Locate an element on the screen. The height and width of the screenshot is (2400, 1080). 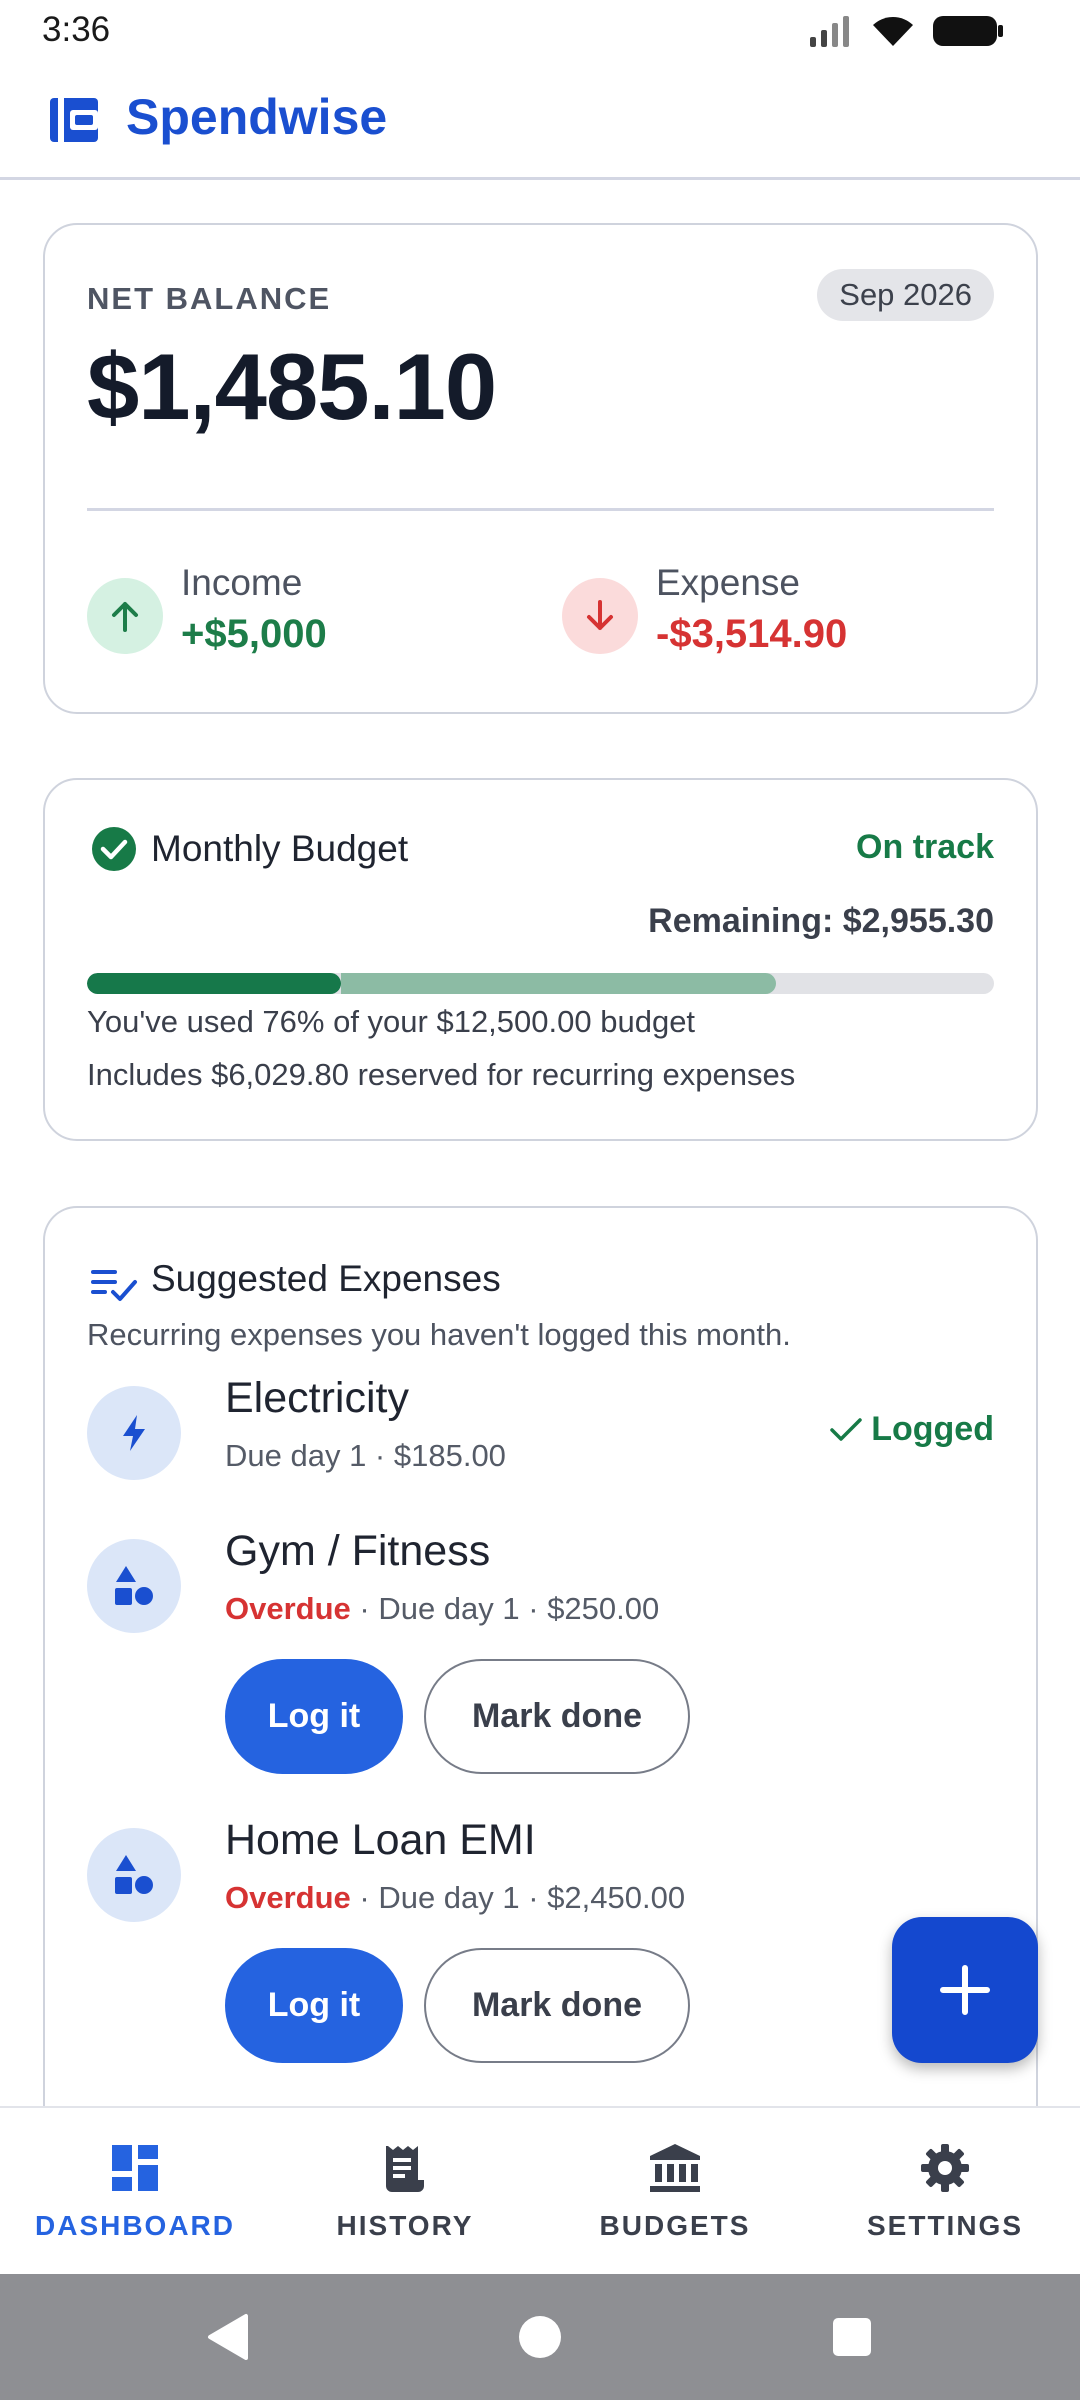
arrow-down-icon is located at coordinates (600, 615).